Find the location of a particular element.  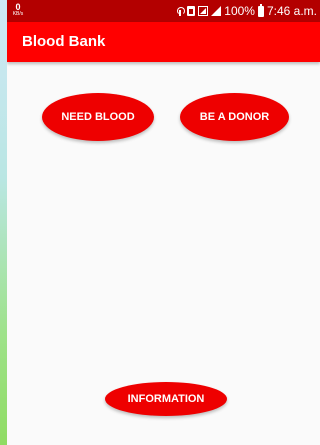

clock: 7:46 a.m. is located at coordinates (291, 11).